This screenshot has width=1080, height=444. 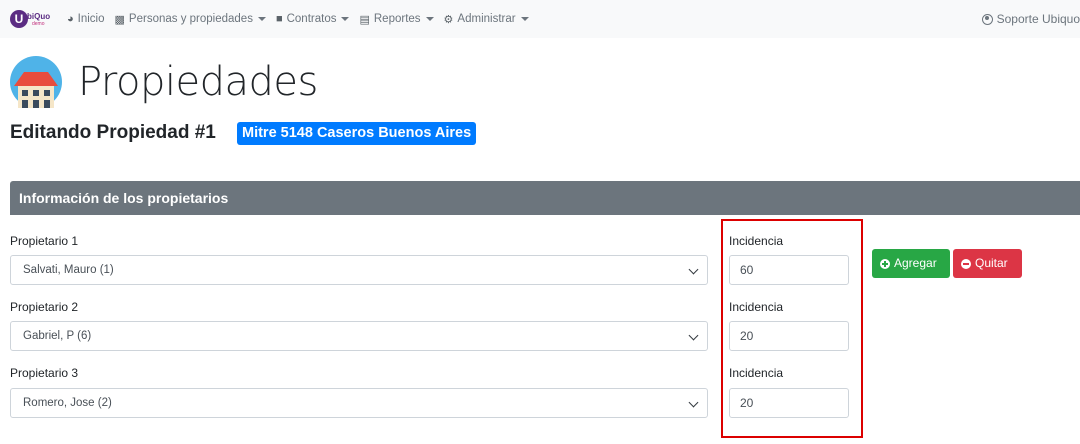 I want to click on incidence-highlight-box, so click(x=792, y=328).